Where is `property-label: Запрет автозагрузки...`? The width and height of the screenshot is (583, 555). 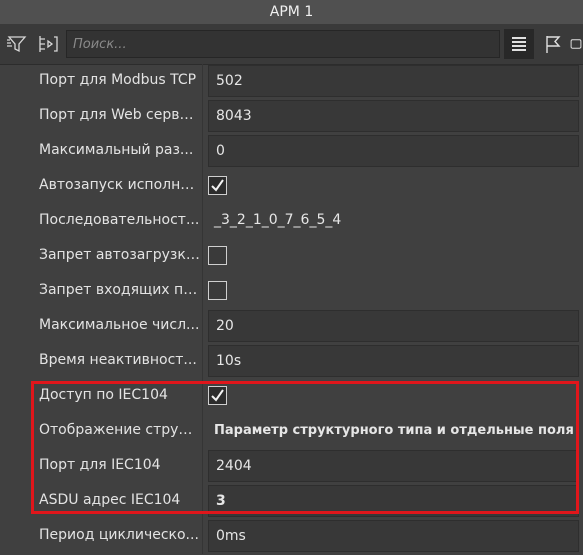
property-label: Запрет автозагрузки... is located at coordinates (119, 255).